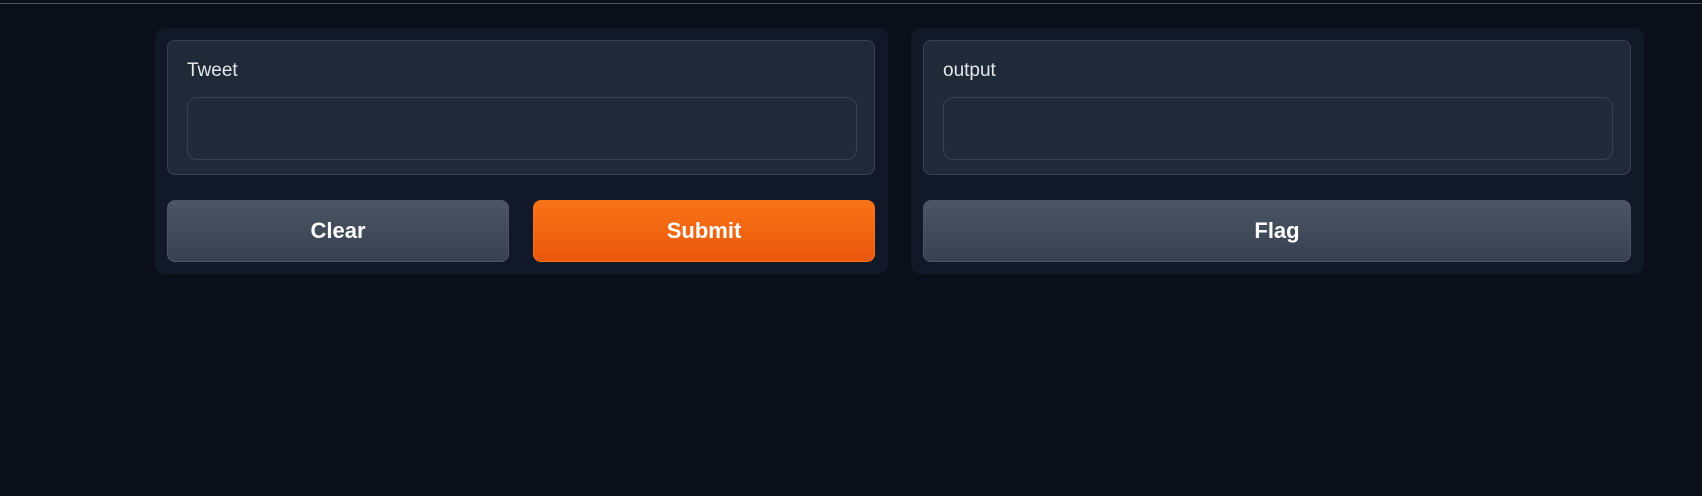  Describe the element at coordinates (704, 231) in the screenshot. I see `submit-button: Submit` at that location.